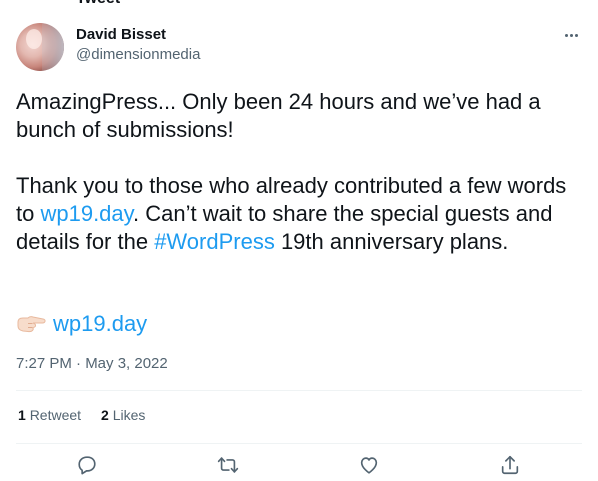 Image resolution: width=598 pixels, height=481 pixels. I want to click on retweets-count: 1, so click(22, 415).